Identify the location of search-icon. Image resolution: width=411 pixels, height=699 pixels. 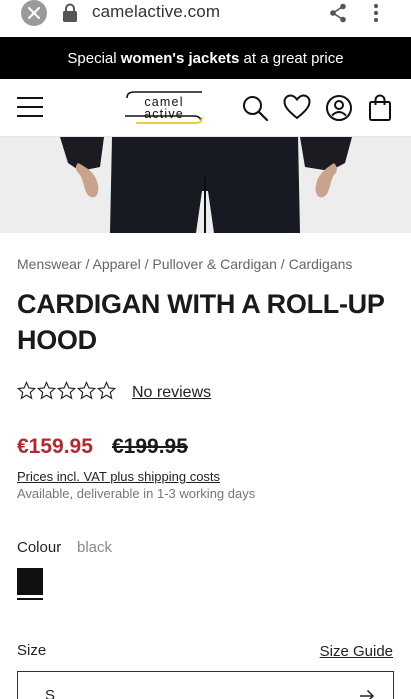
(255, 108).